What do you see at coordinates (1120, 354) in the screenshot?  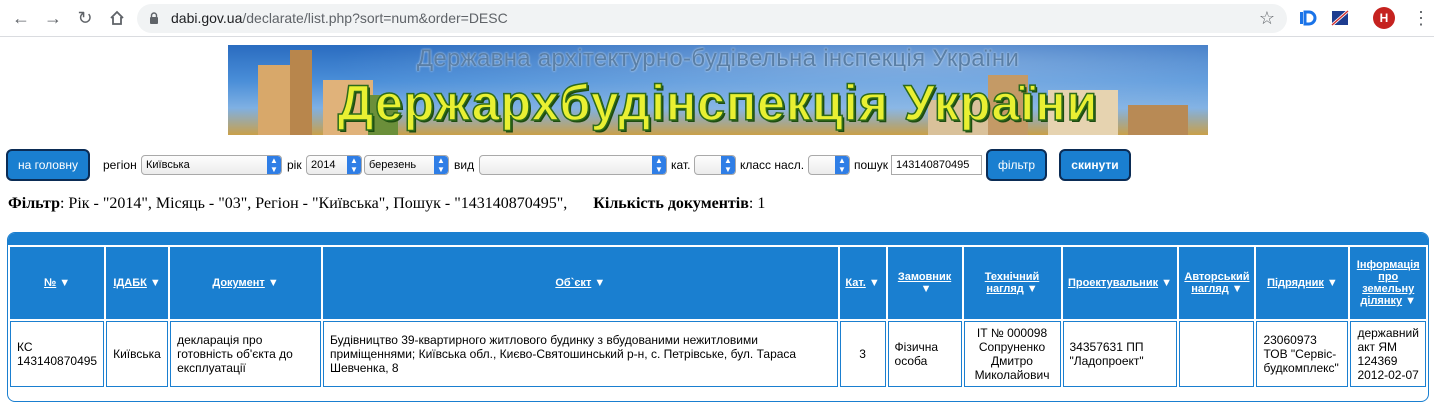 I see `cell-designer: 34357631 ПП "Ладопроект"` at bounding box center [1120, 354].